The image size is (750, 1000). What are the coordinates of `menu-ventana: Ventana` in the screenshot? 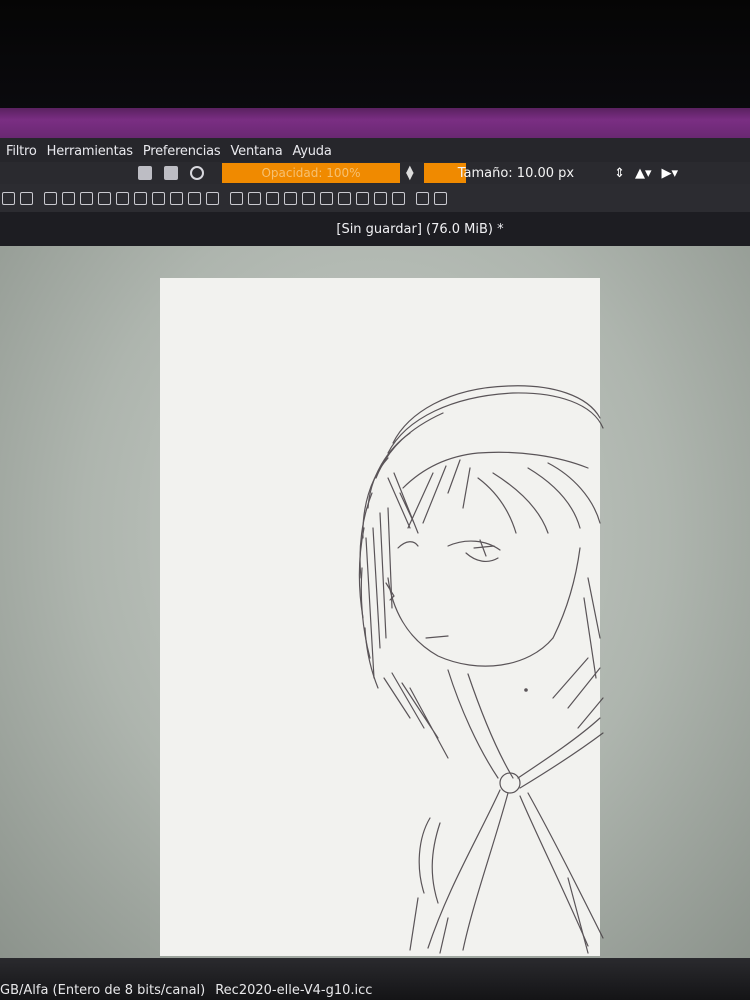 It's located at (256, 151).